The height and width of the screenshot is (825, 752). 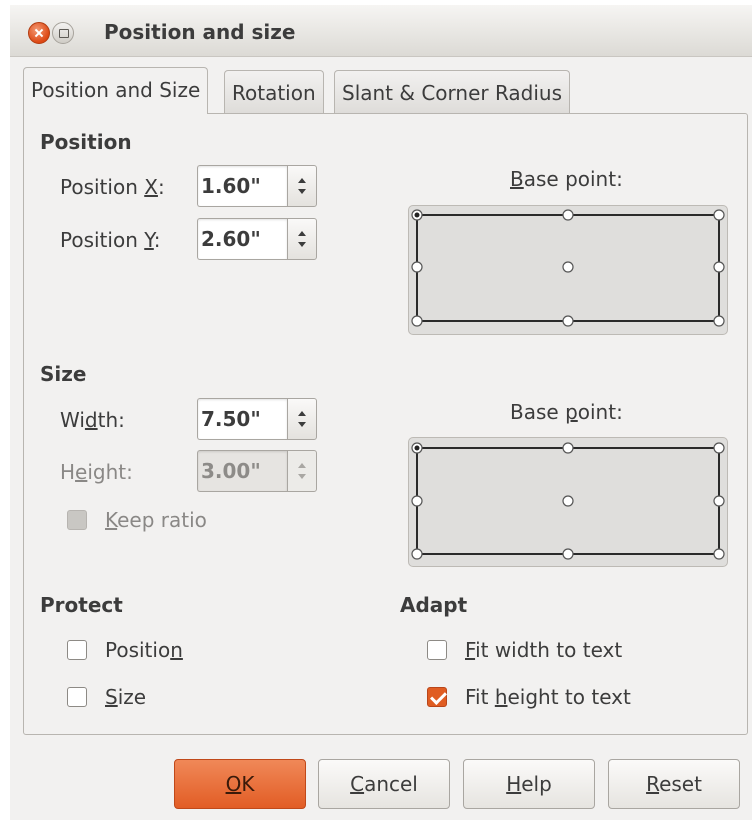 I want to click on position-x-spinbox: 1.60", so click(x=257, y=186).